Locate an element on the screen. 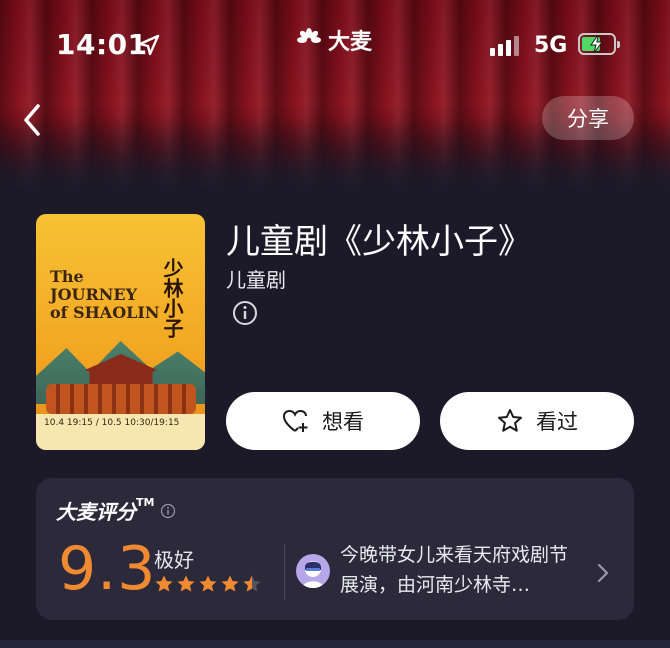 Image resolution: width=670 pixels, height=648 pixels. chevron-right-icon is located at coordinates (603, 573).